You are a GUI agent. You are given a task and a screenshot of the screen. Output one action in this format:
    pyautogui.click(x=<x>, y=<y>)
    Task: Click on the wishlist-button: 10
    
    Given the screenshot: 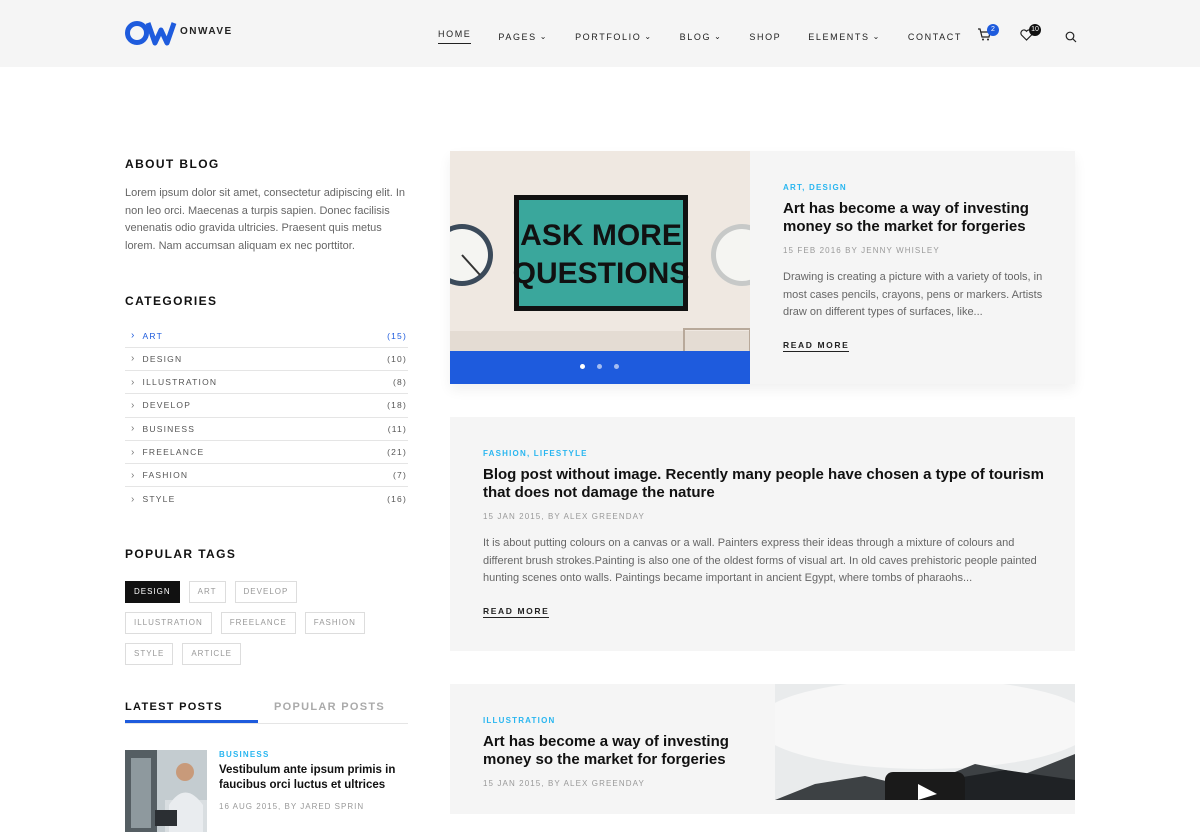 What is the action you would take?
    pyautogui.click(x=1030, y=35)
    